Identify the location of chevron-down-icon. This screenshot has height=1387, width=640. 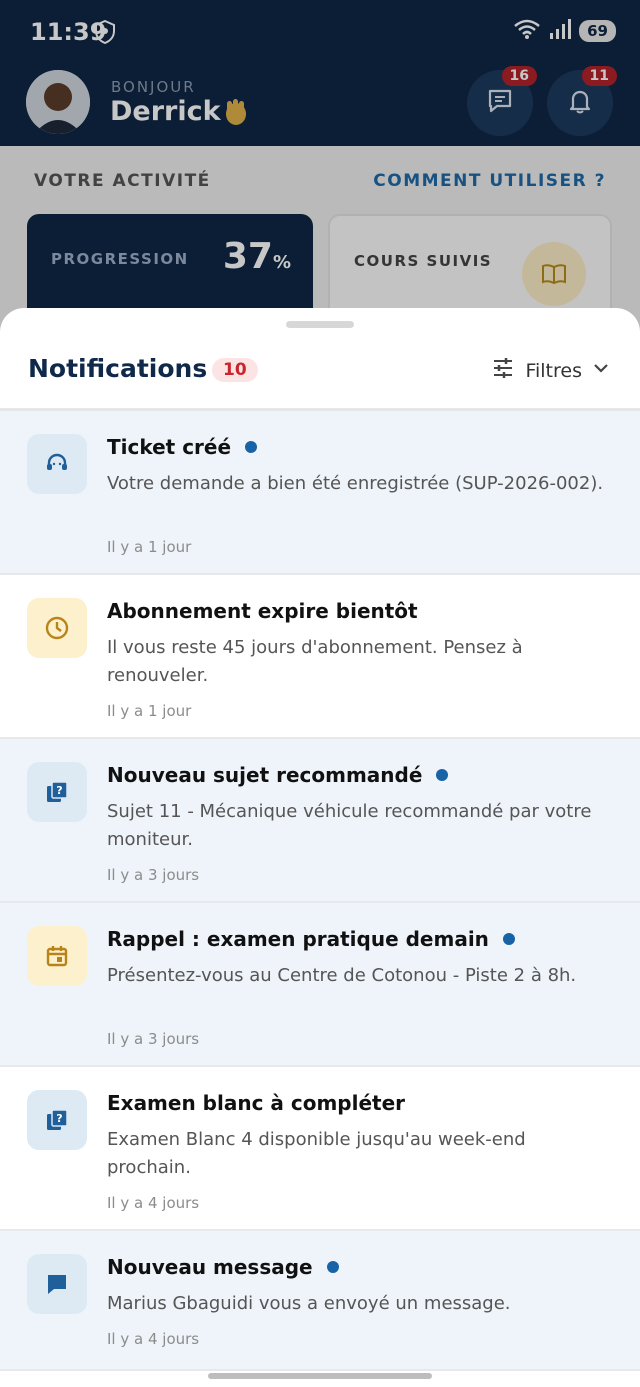
(601, 370).